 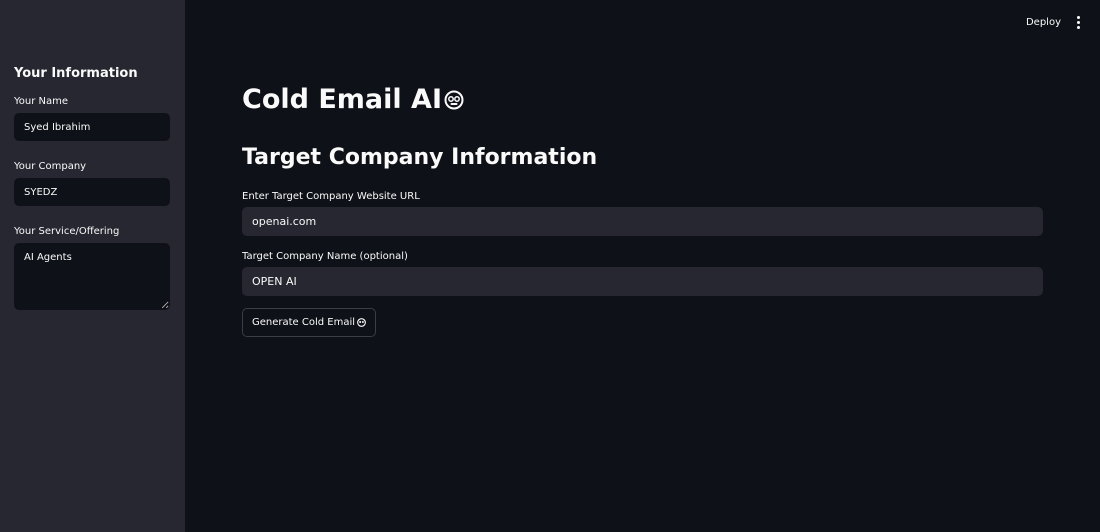 What do you see at coordinates (67, 231) in the screenshot?
I see `your-service-label: Your Service/Offering` at bounding box center [67, 231].